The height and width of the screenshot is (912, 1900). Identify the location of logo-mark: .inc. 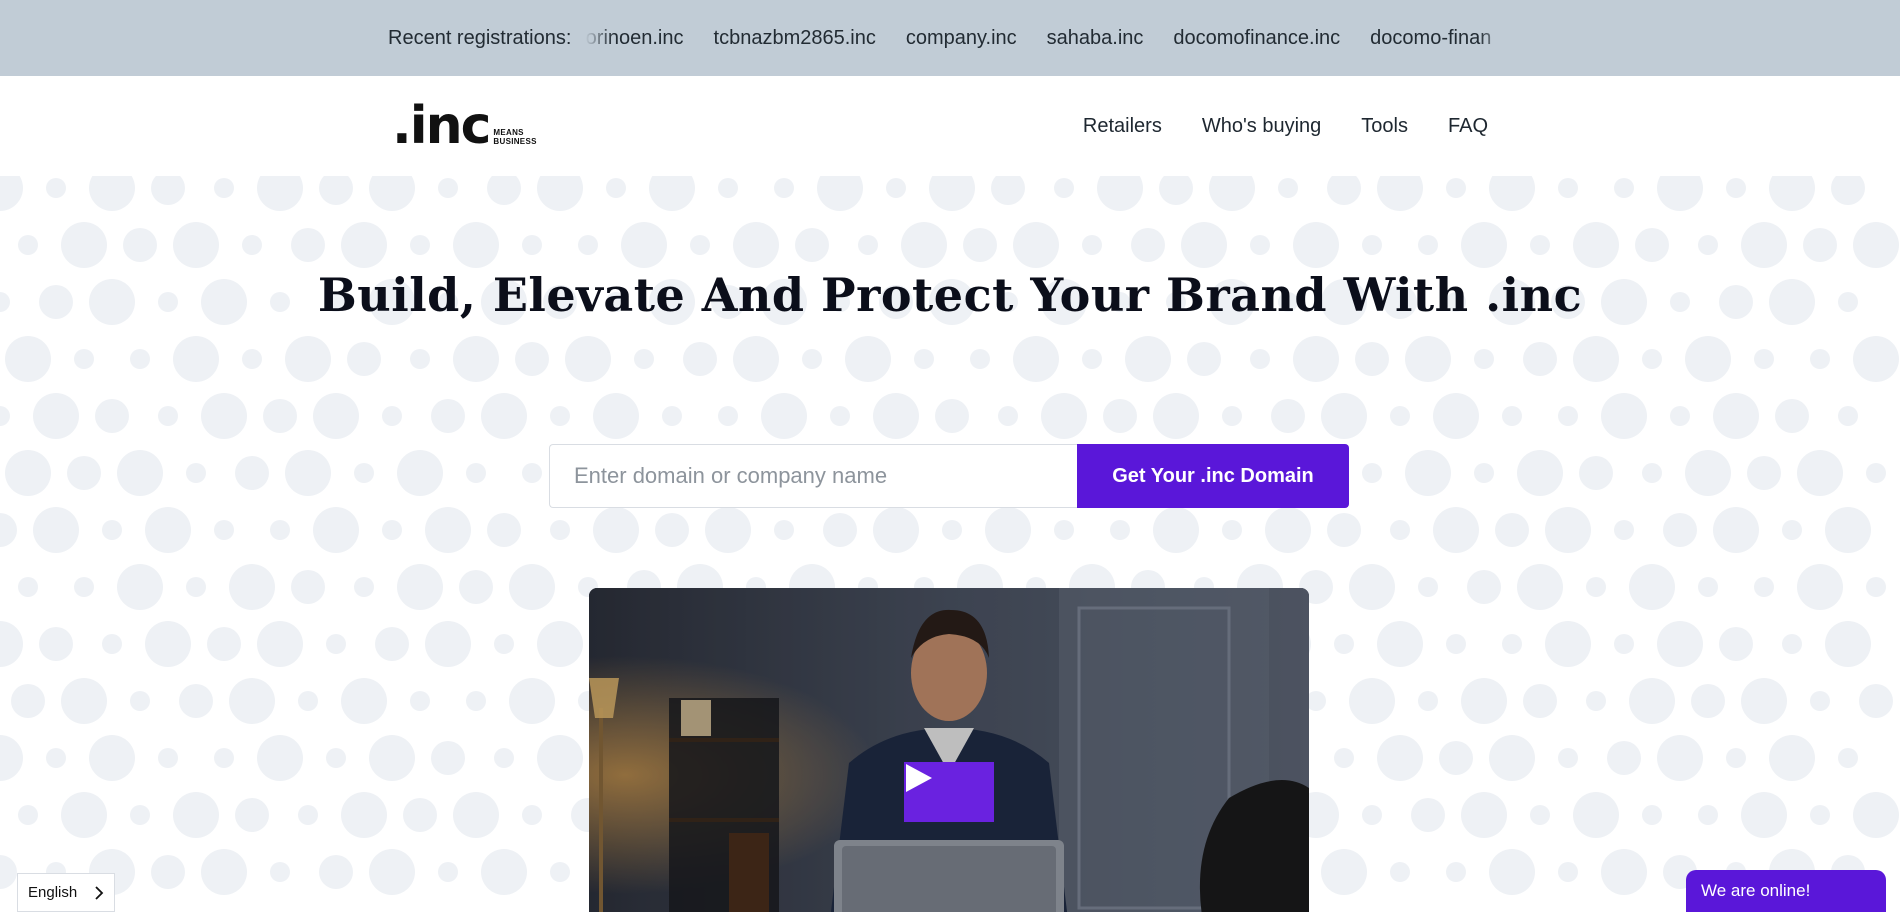
(441, 126).